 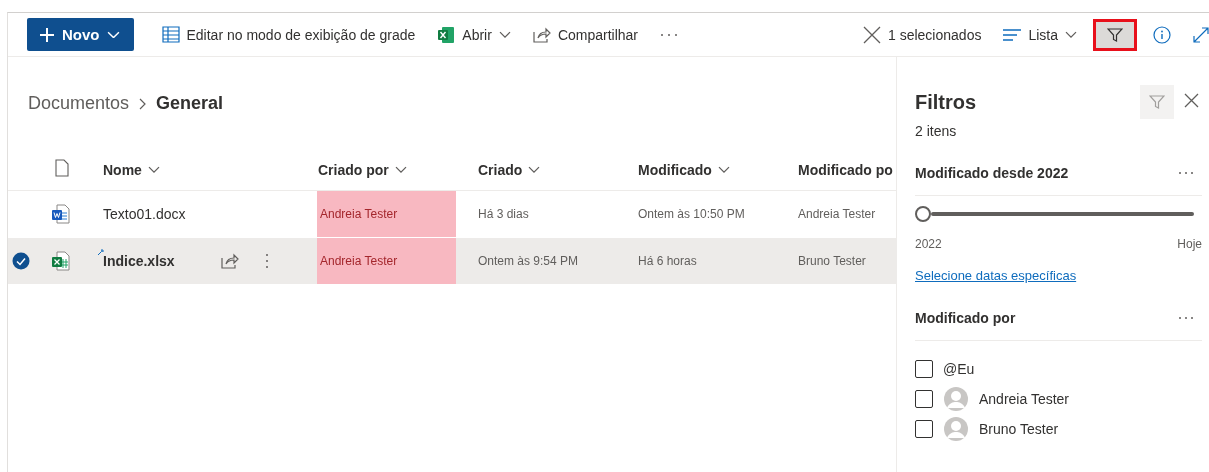 What do you see at coordinates (190, 103) in the screenshot?
I see `breadcrumb-item: General` at bounding box center [190, 103].